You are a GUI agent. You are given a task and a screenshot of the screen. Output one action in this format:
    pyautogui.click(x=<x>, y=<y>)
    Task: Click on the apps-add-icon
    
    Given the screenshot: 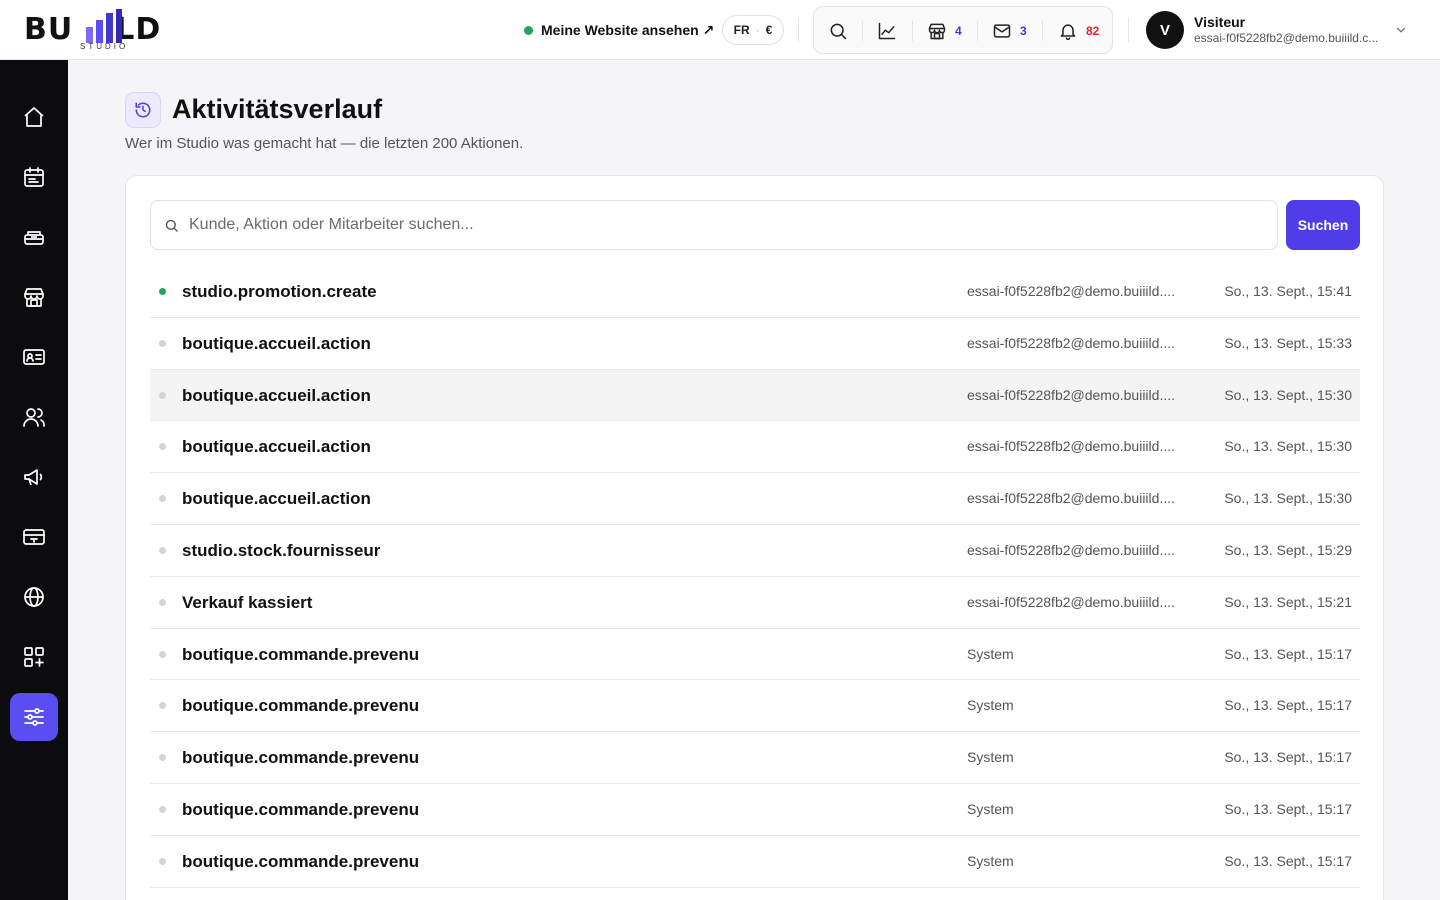 What is the action you would take?
    pyautogui.click(x=34, y=657)
    